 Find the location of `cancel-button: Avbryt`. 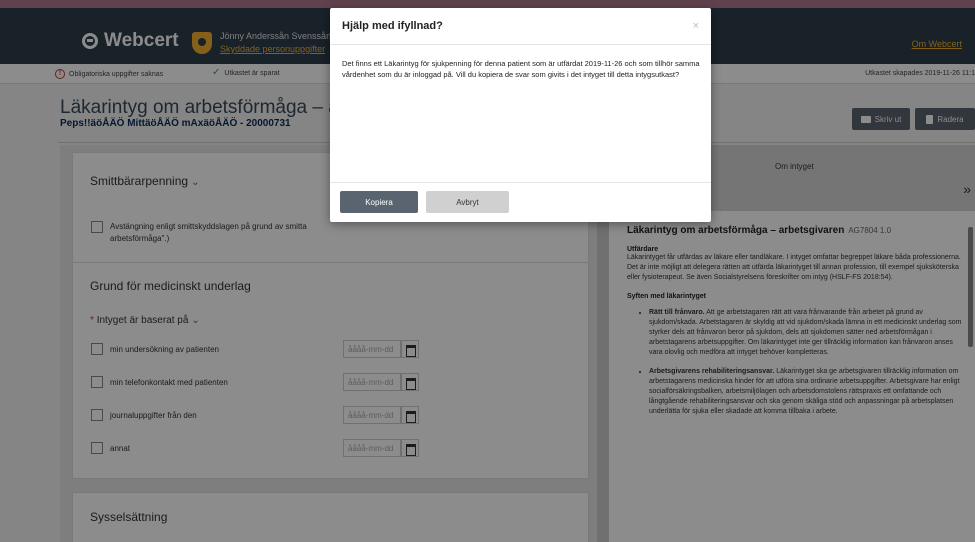

cancel-button: Avbryt is located at coordinates (467, 202).